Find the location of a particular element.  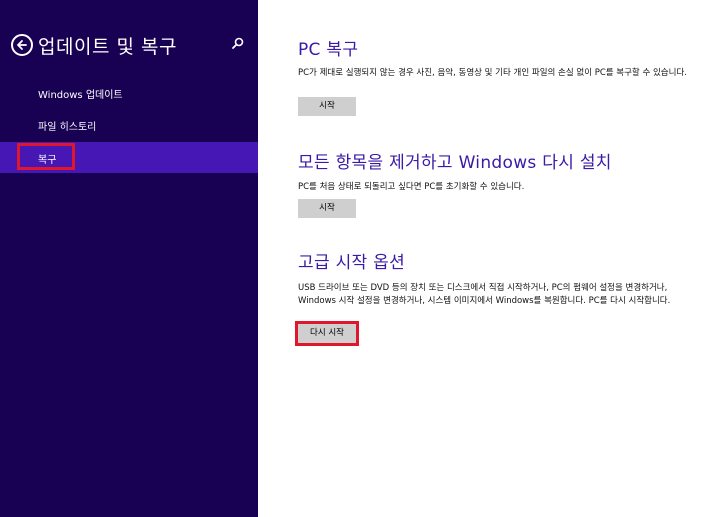

reset-start-button: 시작 is located at coordinates (327, 208).